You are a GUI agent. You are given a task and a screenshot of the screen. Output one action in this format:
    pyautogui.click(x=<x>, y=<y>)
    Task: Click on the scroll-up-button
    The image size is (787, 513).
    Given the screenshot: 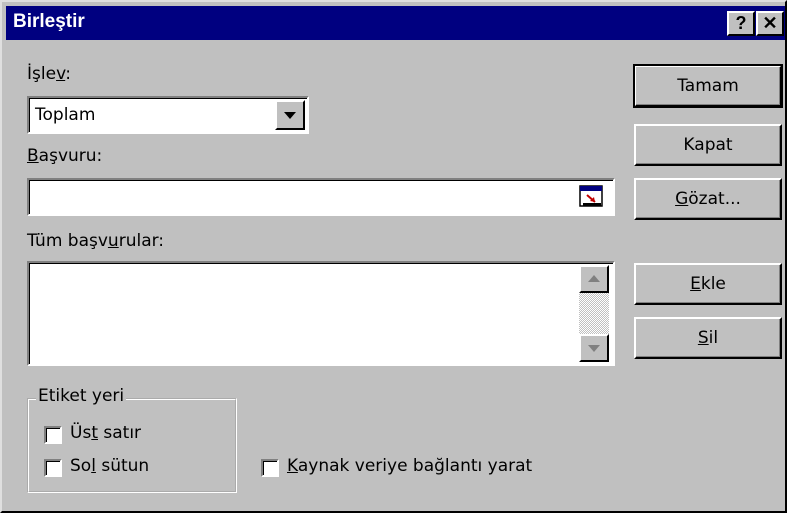 What is the action you would take?
    pyautogui.click(x=594, y=279)
    